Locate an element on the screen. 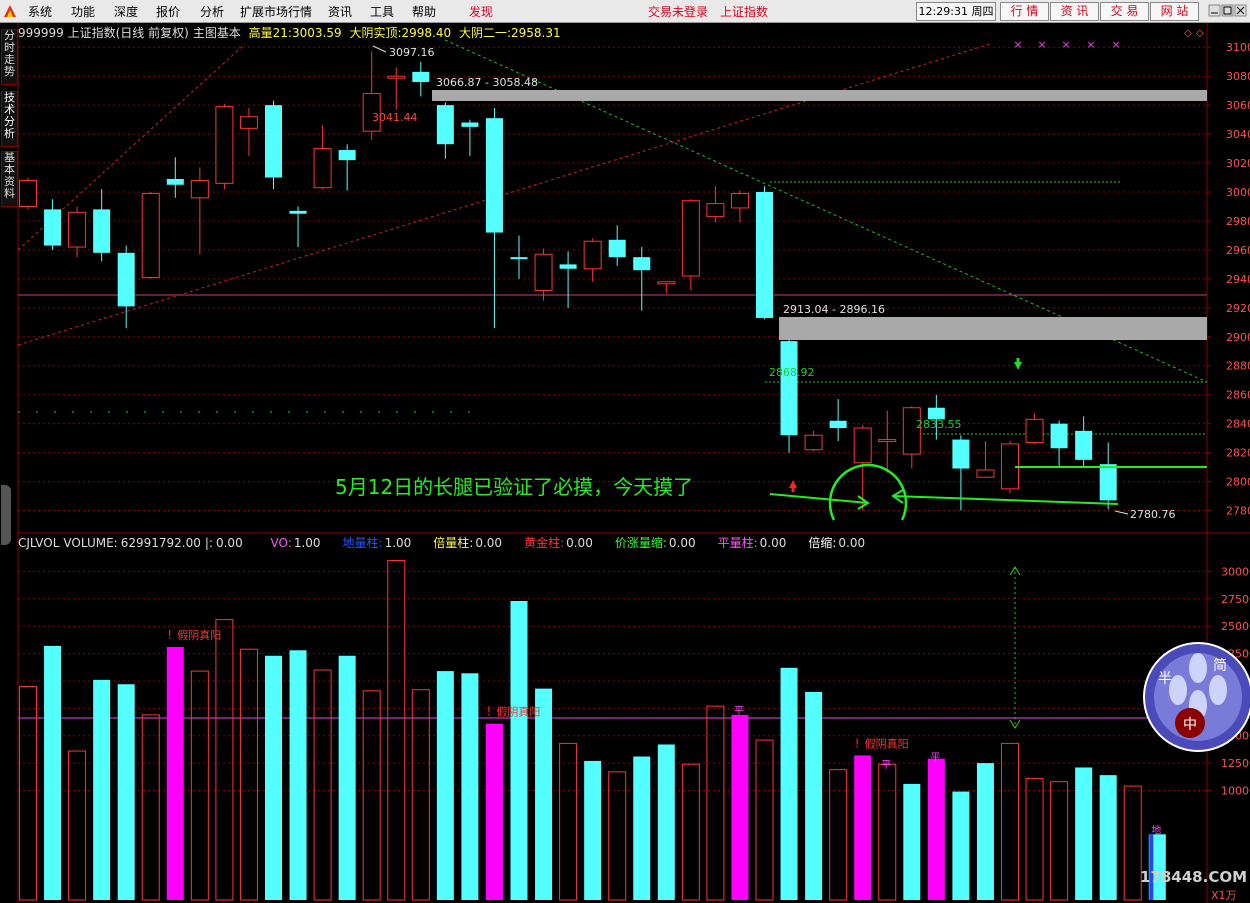 This screenshot has height=903, width=1250. template-name: 主图基本 is located at coordinates (217, 33).